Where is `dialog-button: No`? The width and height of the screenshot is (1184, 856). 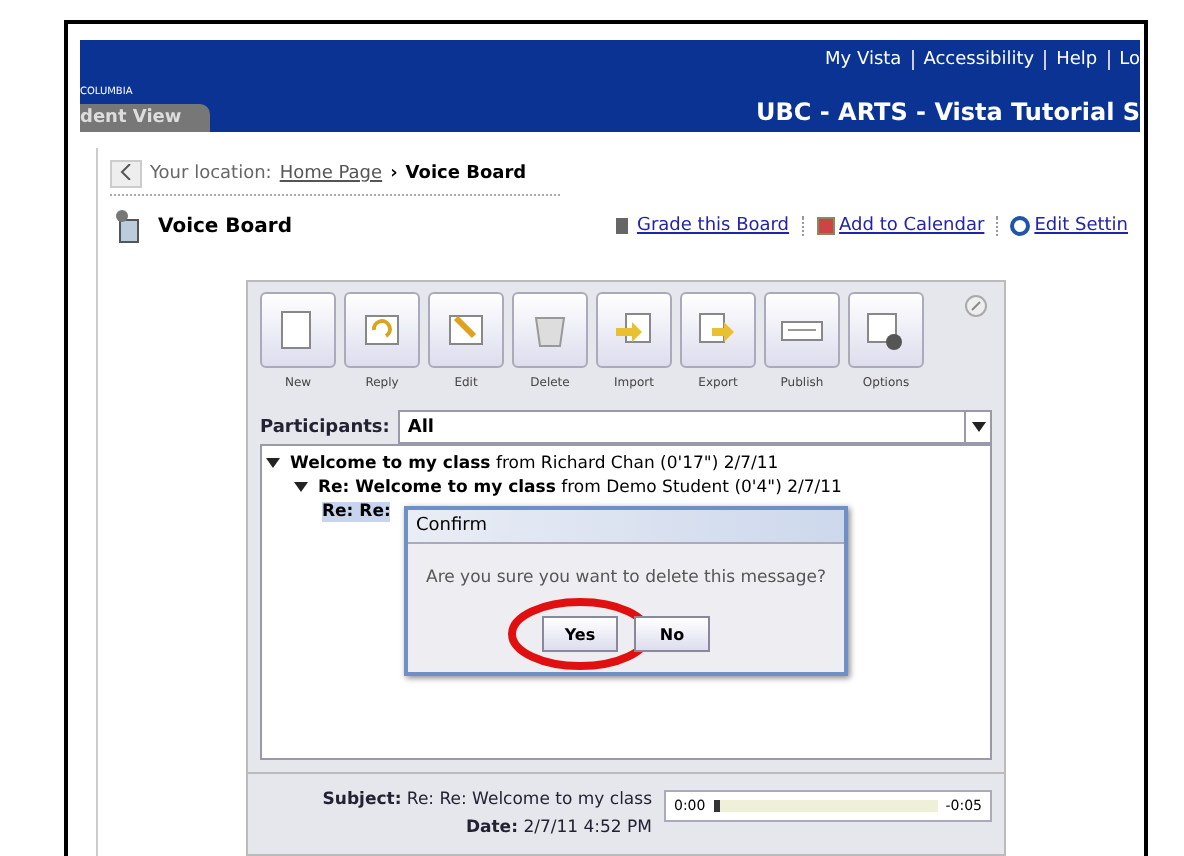
dialog-button: No is located at coordinates (672, 634).